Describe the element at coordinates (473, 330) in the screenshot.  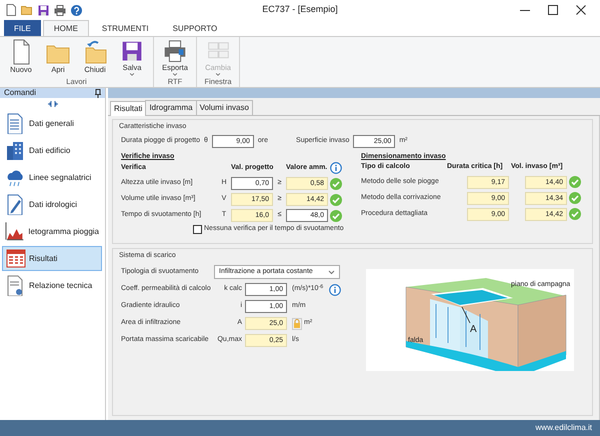
I see `diagram-label: A` at that location.